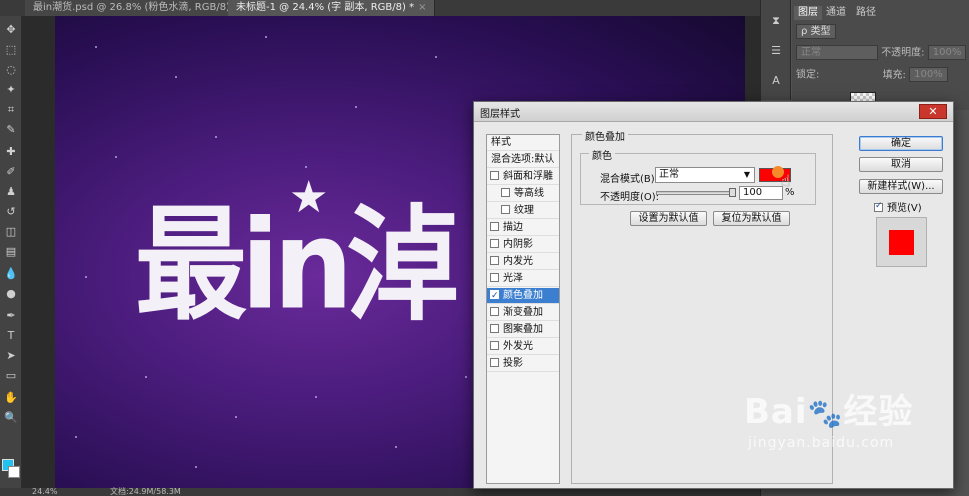 Image resolution: width=969 pixels, height=496 pixels. I want to click on style-item-drop-shadow: 投影, so click(523, 364).